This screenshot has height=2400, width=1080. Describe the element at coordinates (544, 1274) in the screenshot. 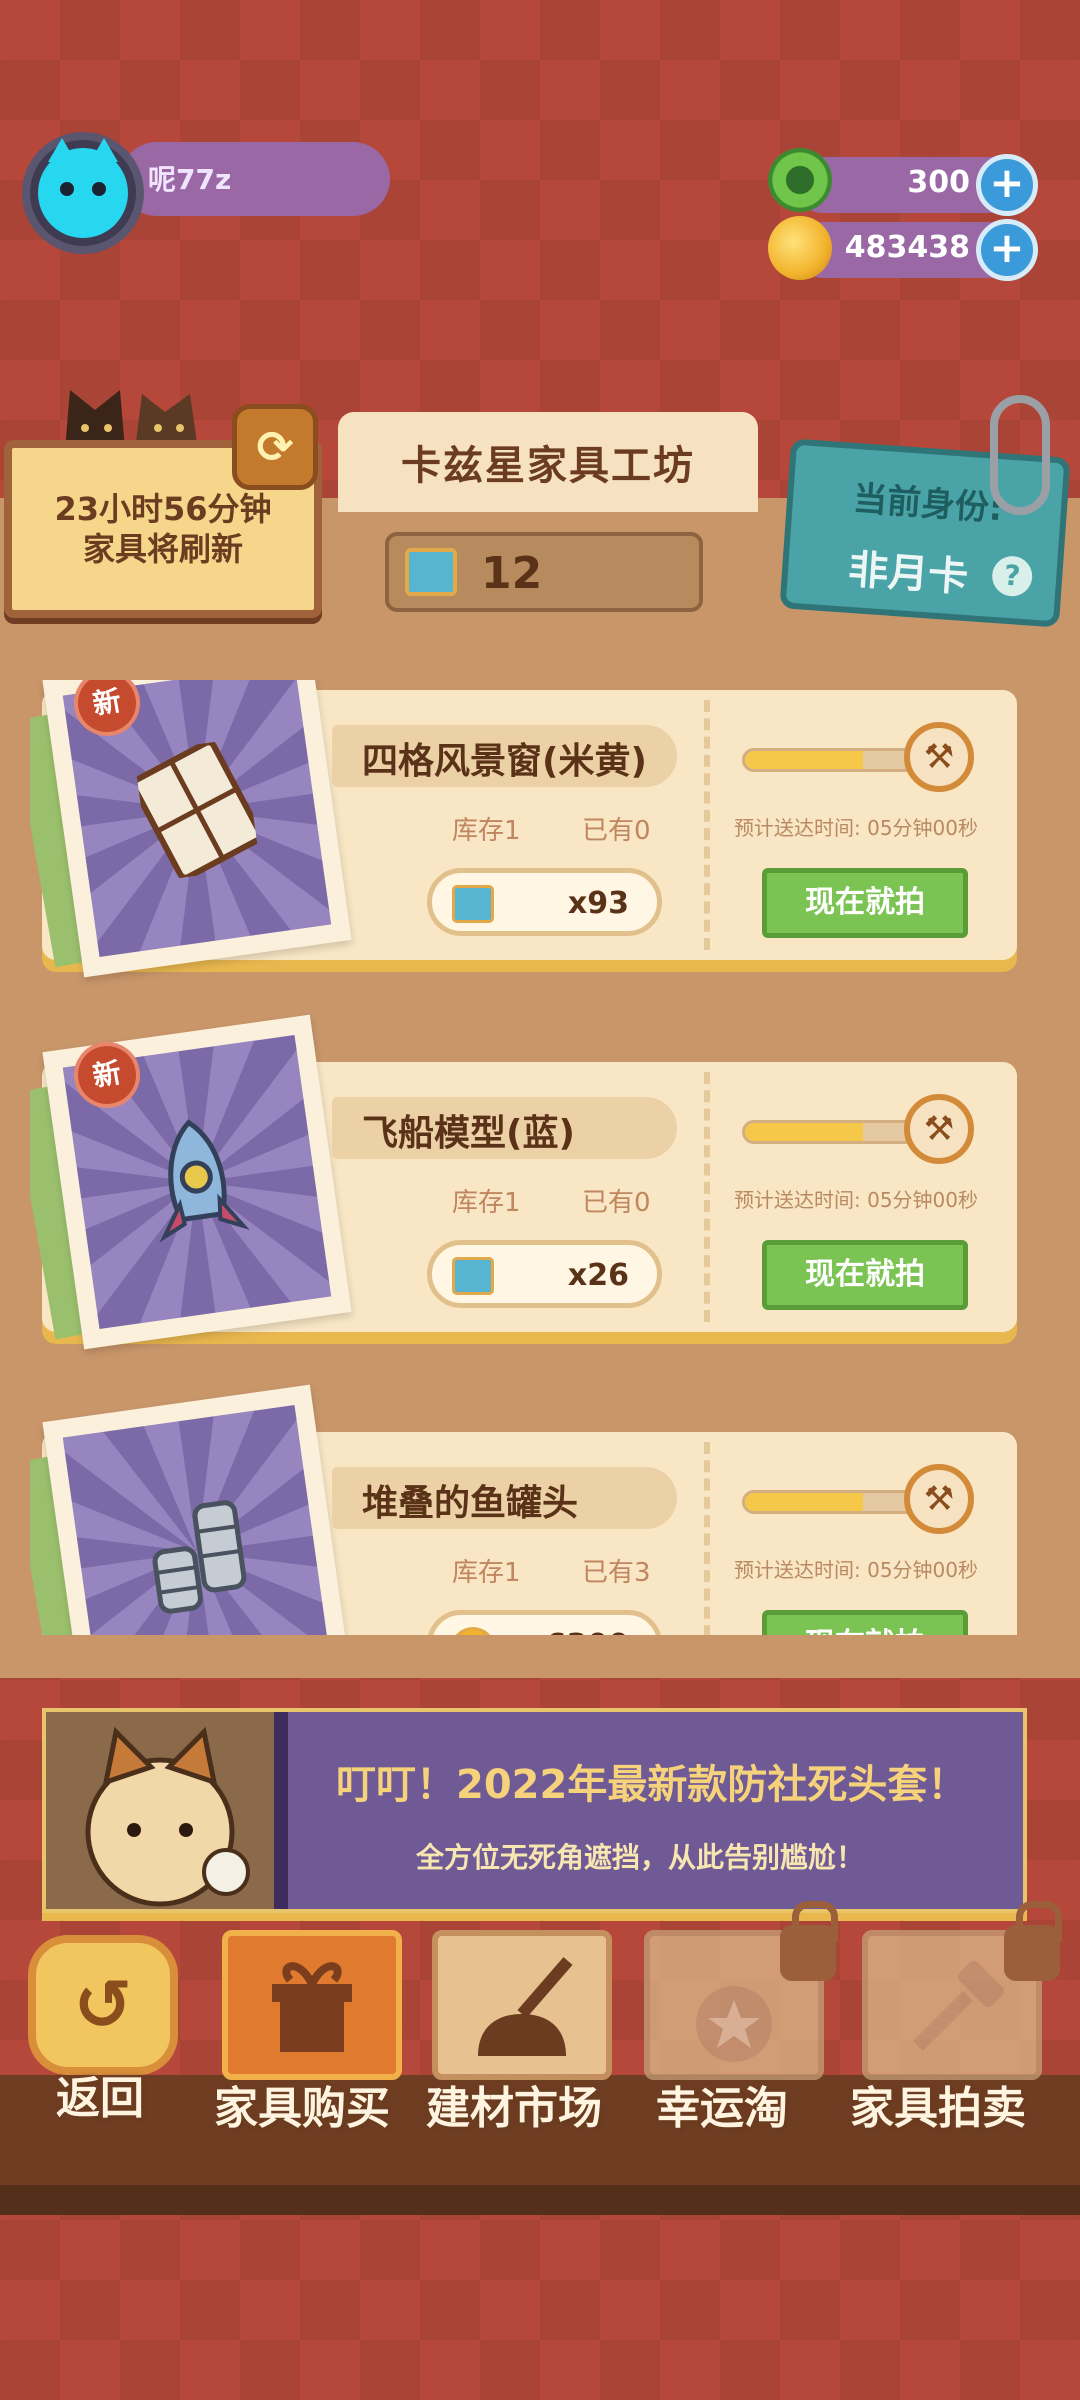

I see `item-price: x26` at that location.